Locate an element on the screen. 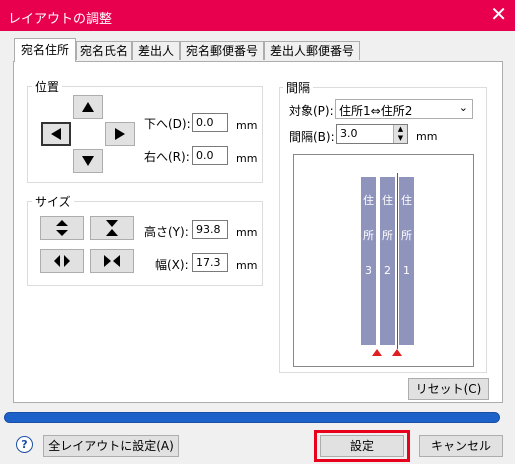 Image resolution: width=515 pixels, height=464 pixels. gap-guide-line is located at coordinates (397, 261).